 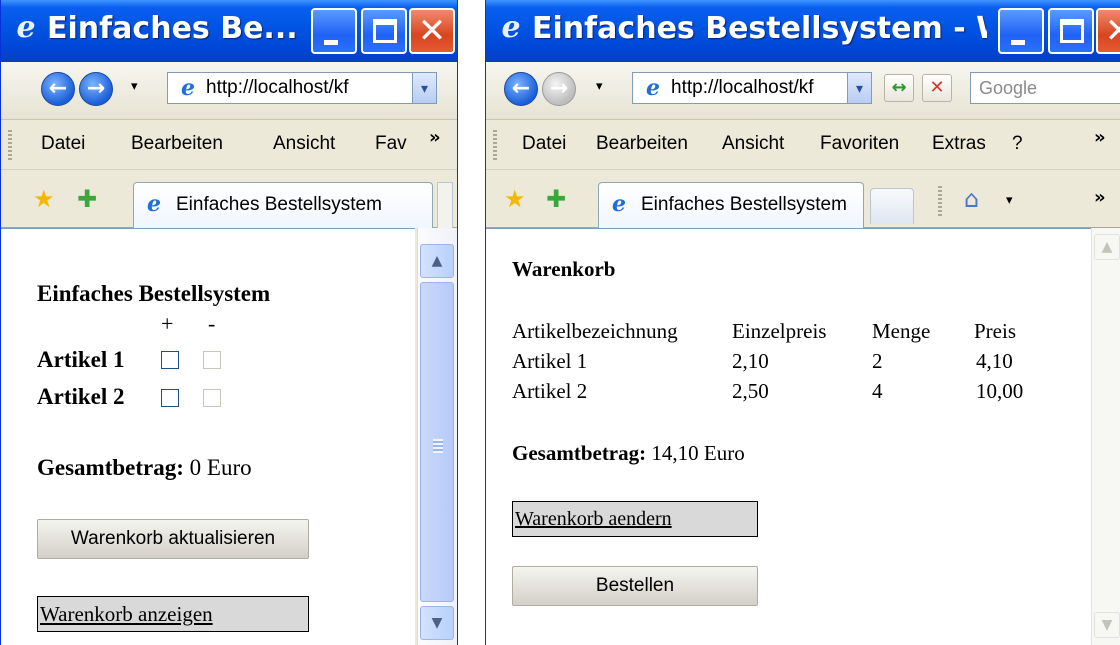 I want to click on order-button: Bestellen, so click(x=635, y=586).